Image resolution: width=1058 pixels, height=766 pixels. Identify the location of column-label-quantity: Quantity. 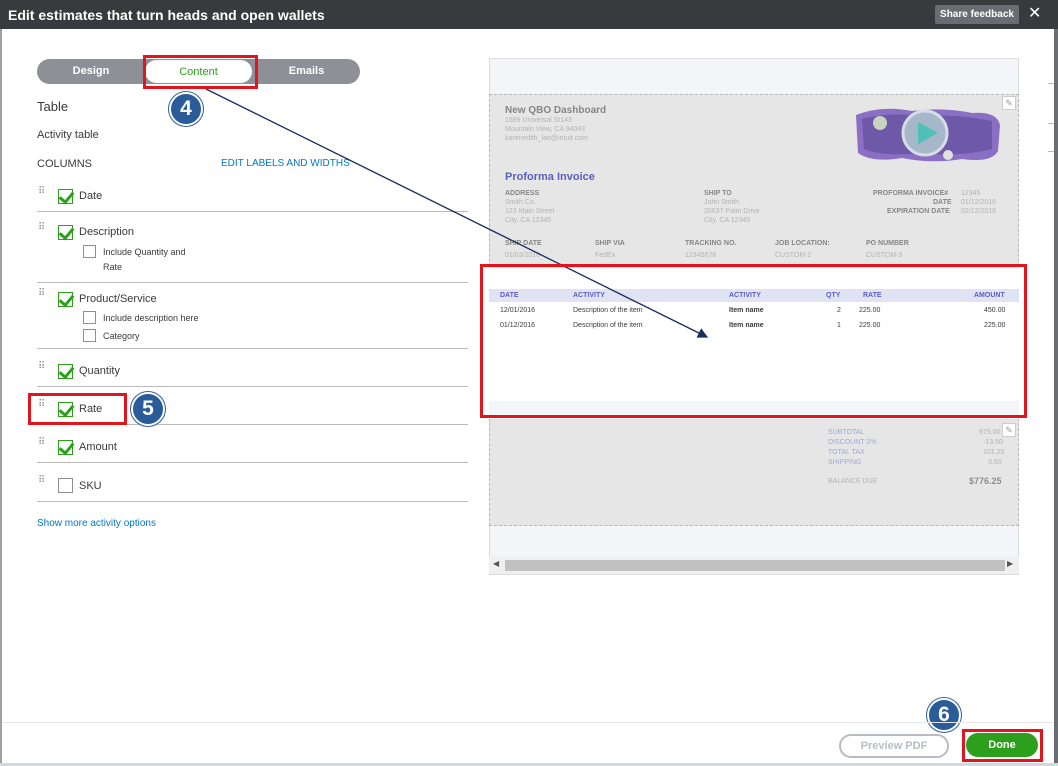
(99, 371).